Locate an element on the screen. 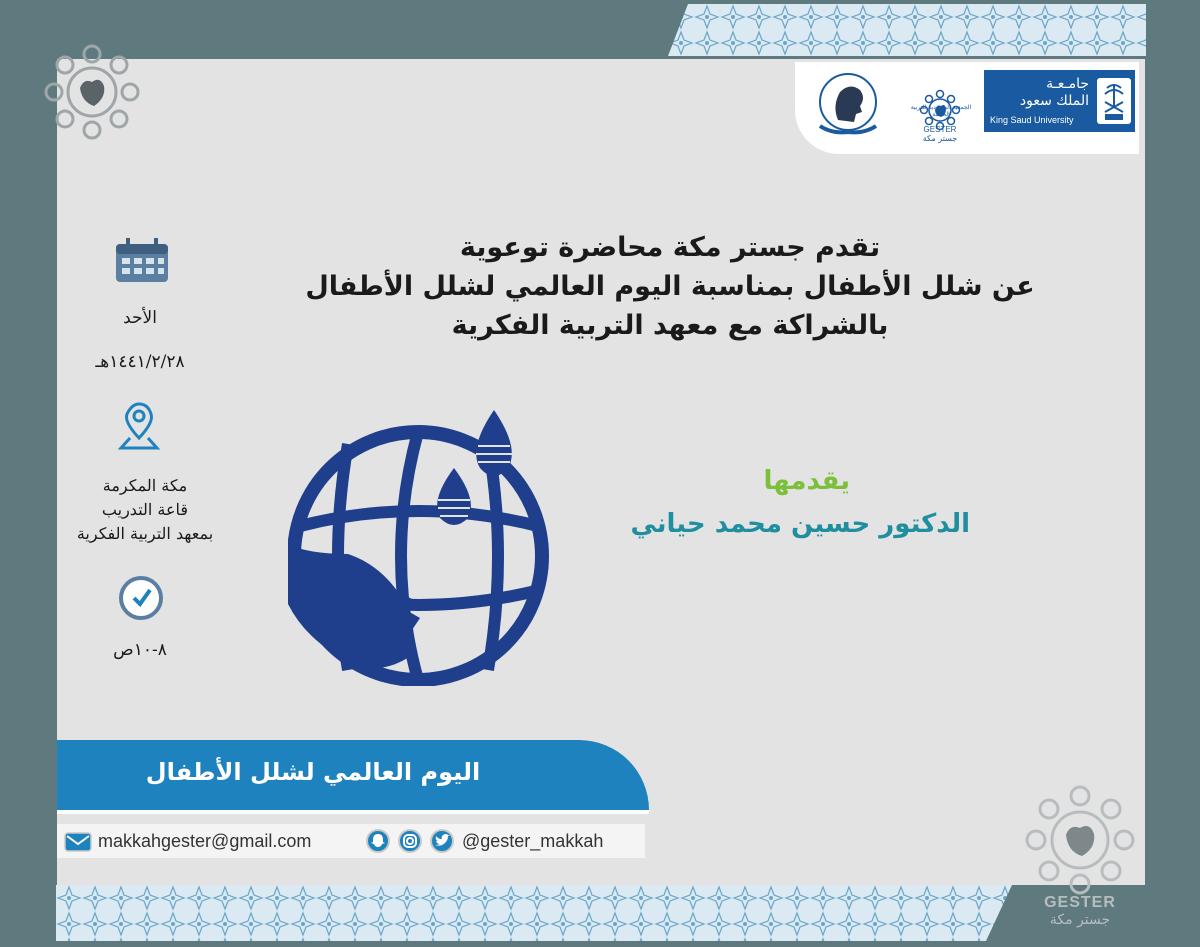  event-date: ١٤٤١/٢/٢٨هـ is located at coordinates (140, 362).